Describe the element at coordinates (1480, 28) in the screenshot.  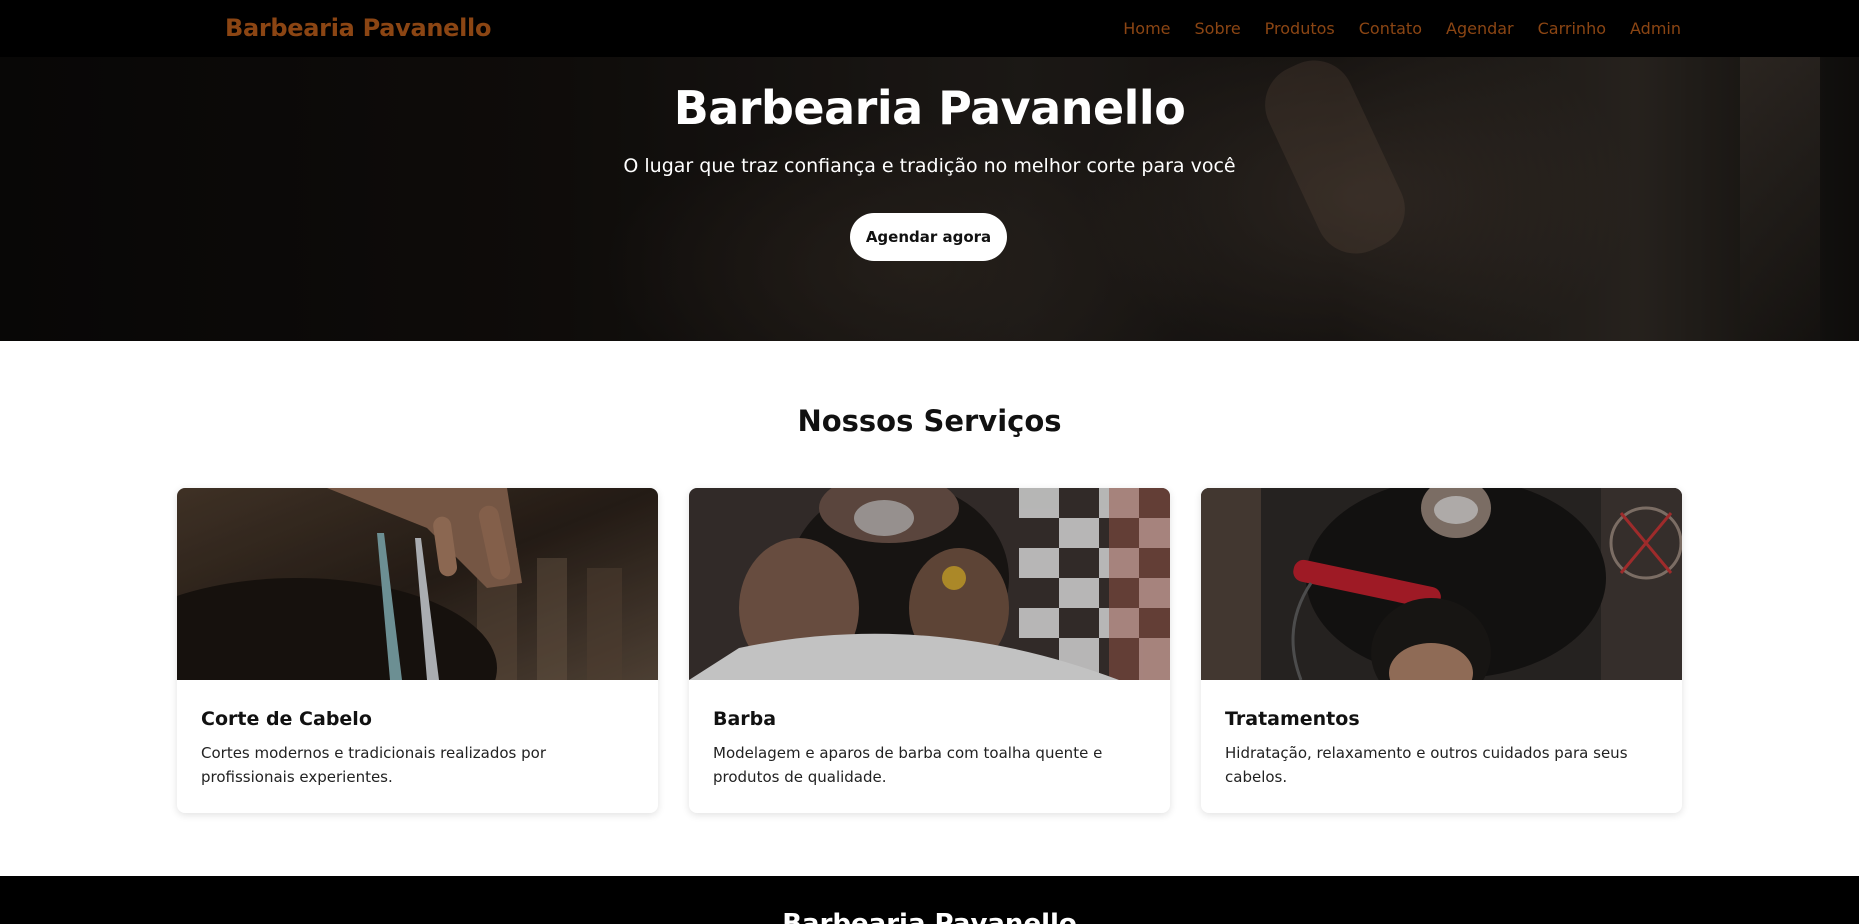
I see `nav-link-agendar: Agendar` at that location.